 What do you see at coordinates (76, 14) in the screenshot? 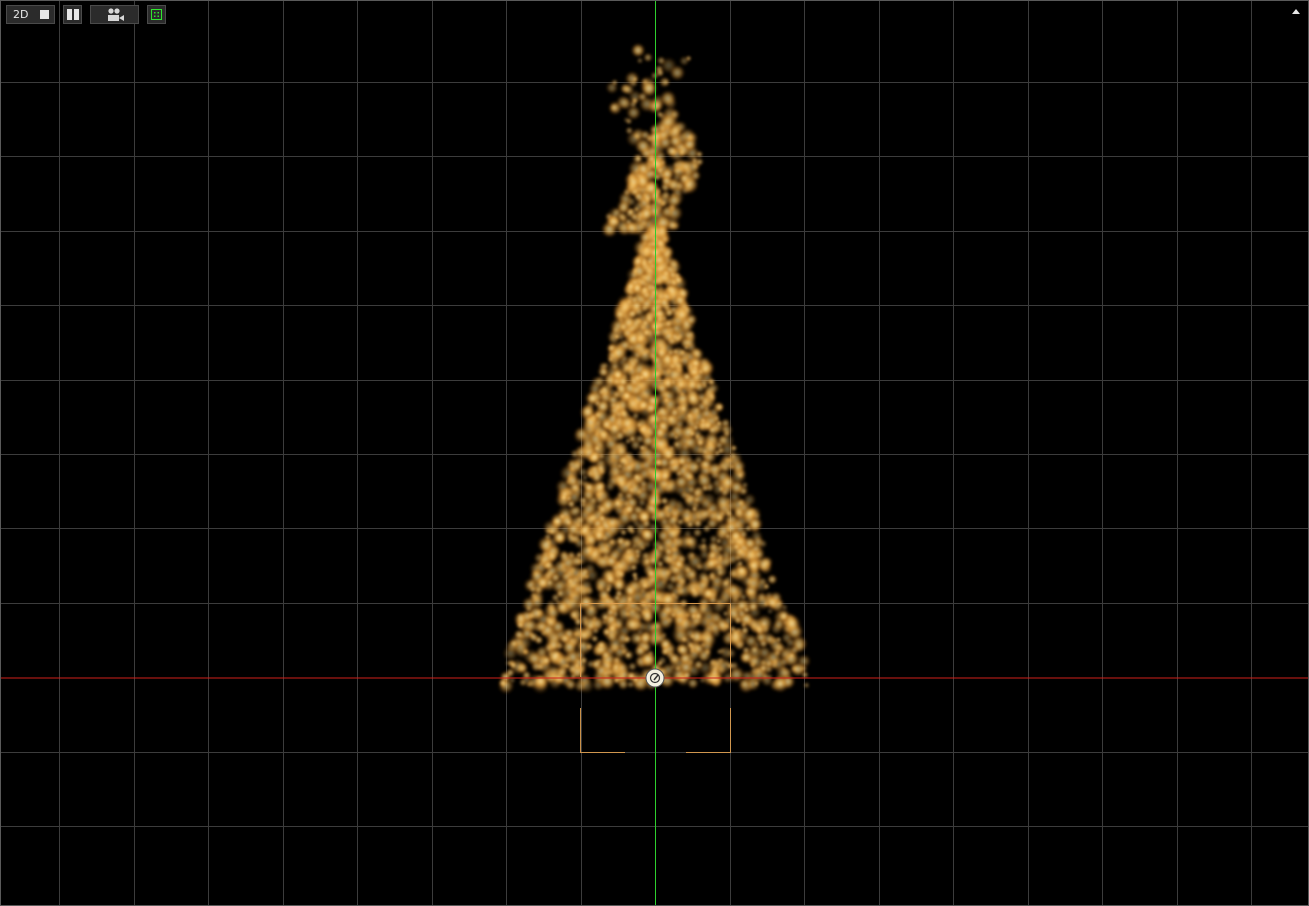
I see `split-view-icon-right` at bounding box center [76, 14].